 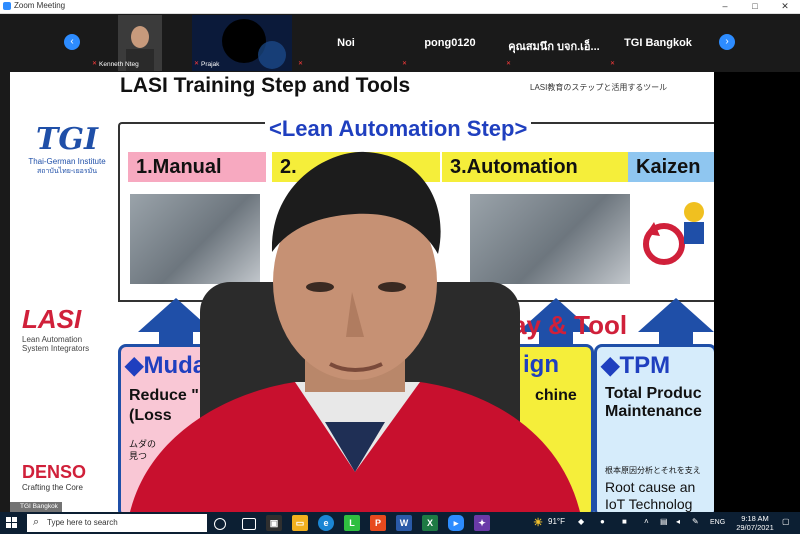 What do you see at coordinates (581, 521) in the screenshot?
I see `tray-app-icon: ◆` at bounding box center [581, 521].